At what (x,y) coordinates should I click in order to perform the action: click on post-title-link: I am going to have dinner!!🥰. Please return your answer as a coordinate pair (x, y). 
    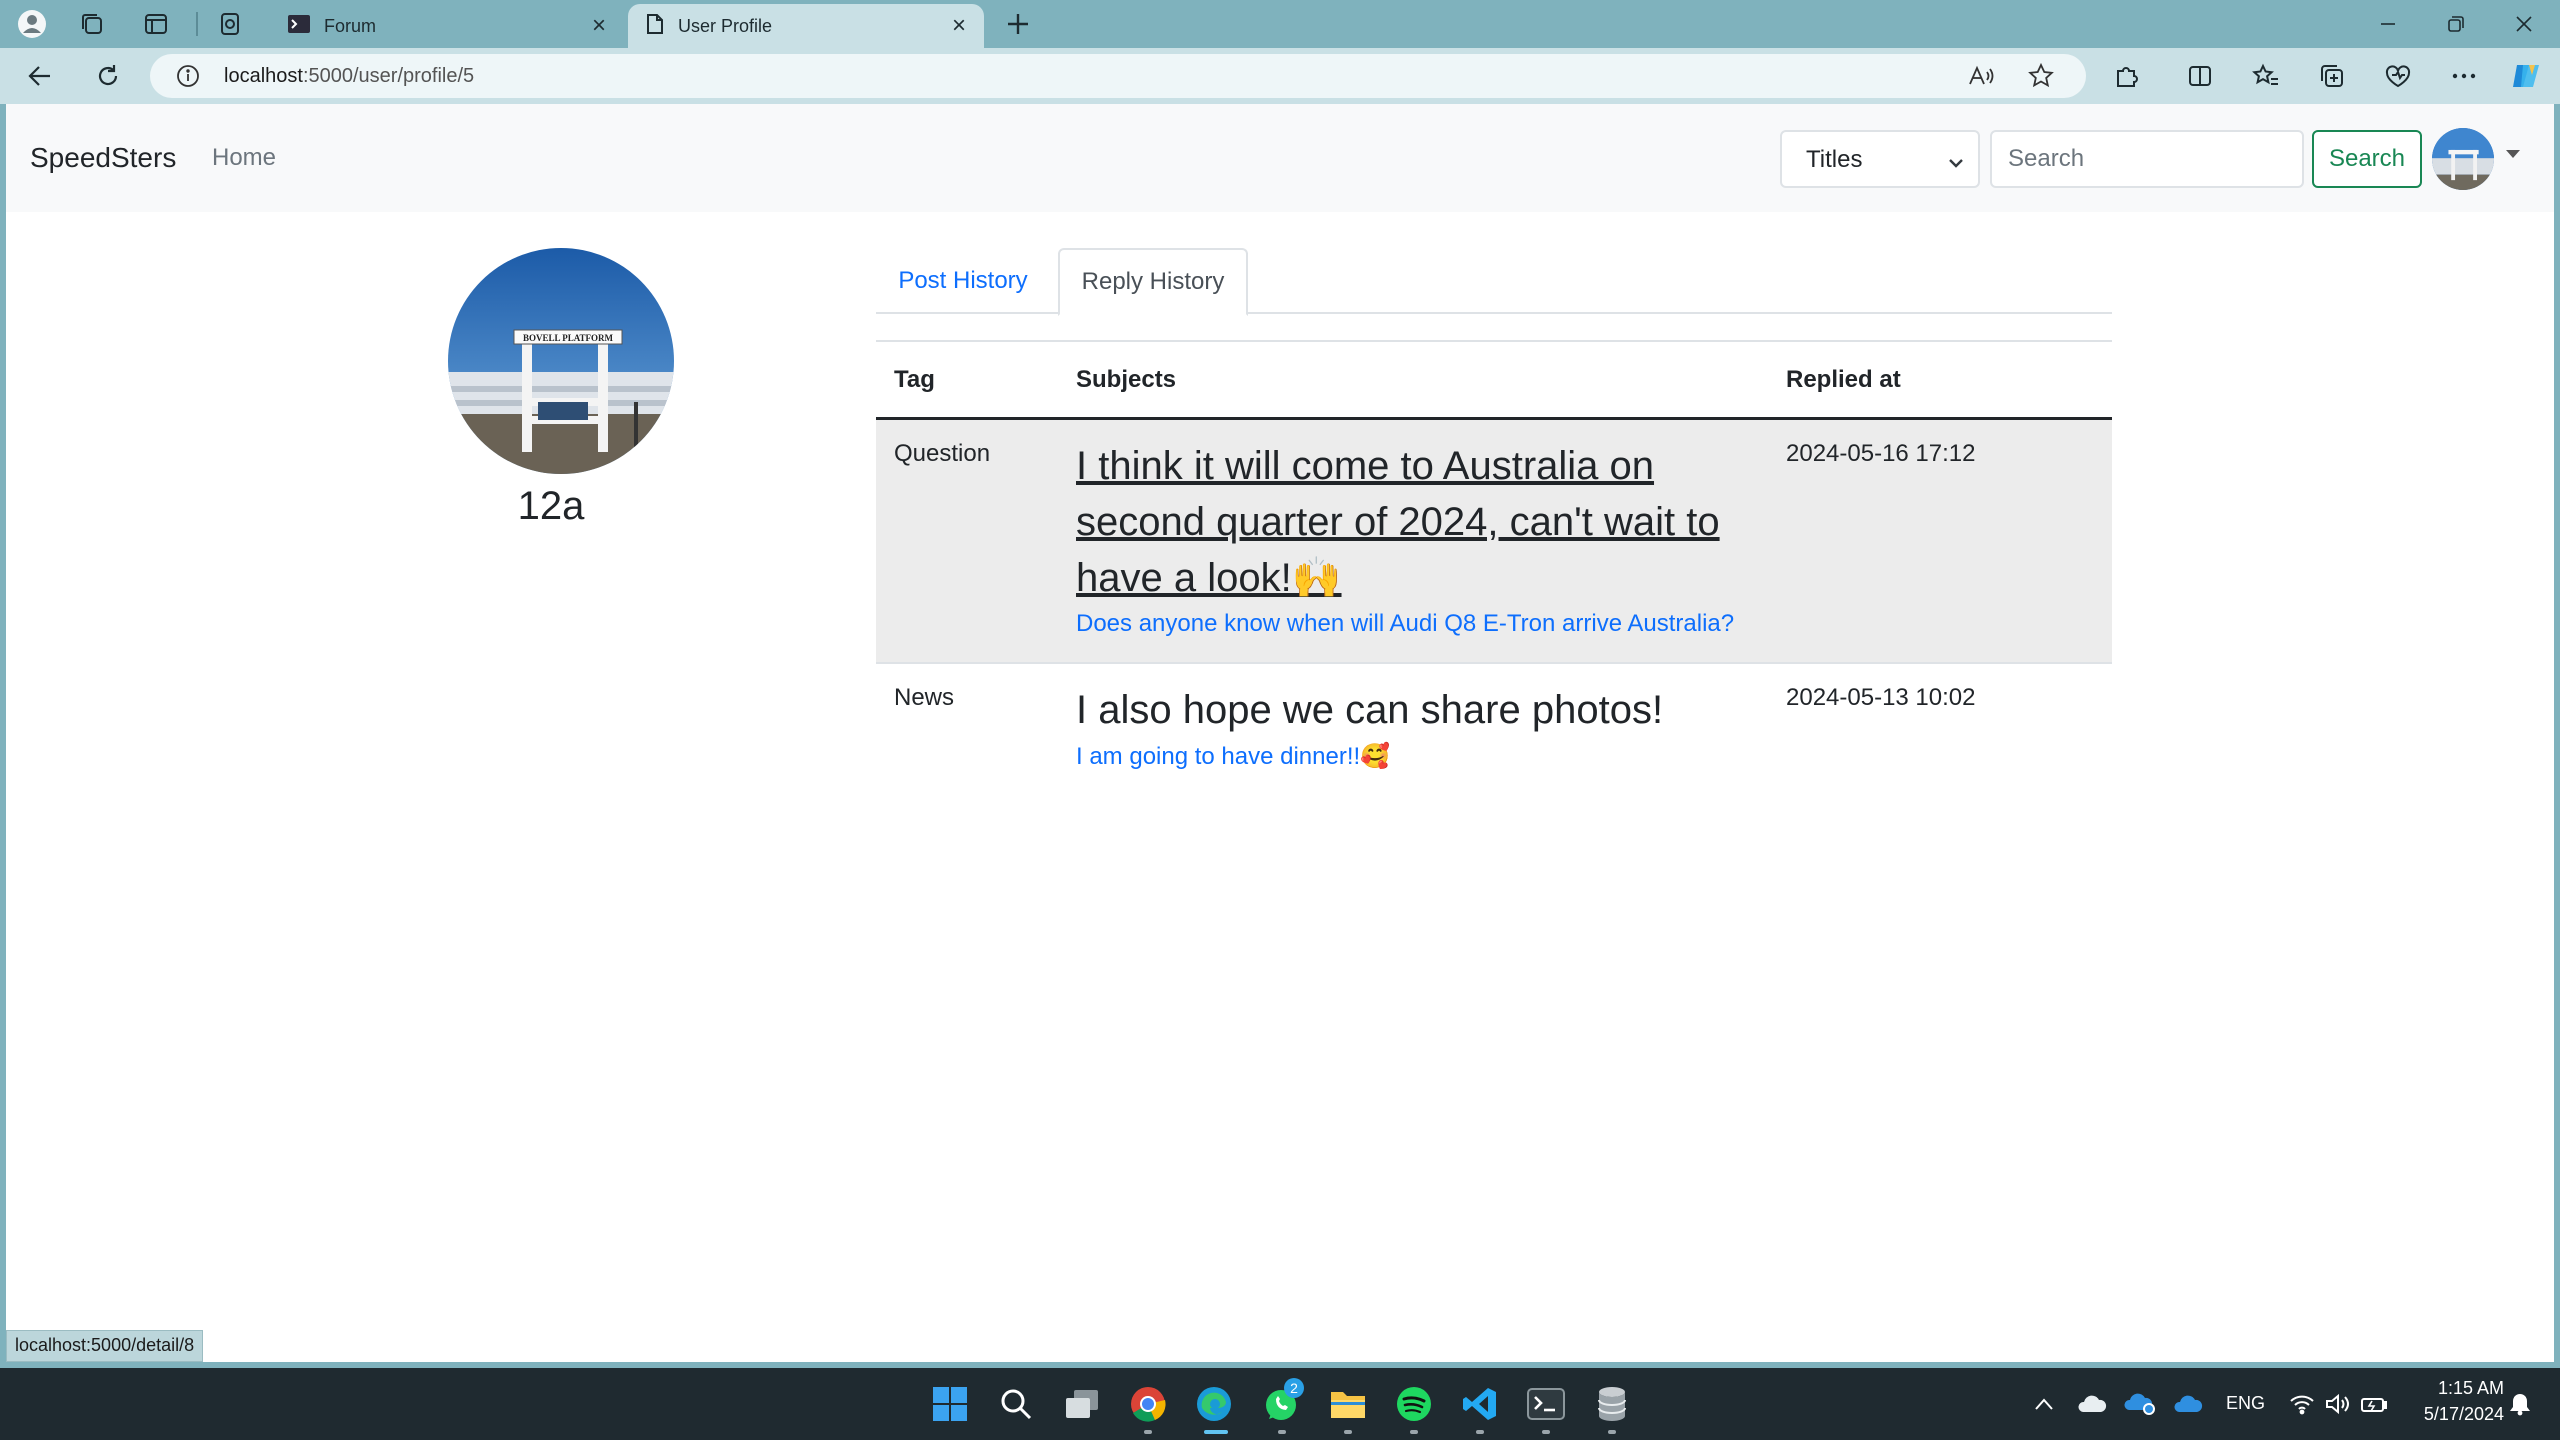
    Looking at the image, I should click on (1416, 756).